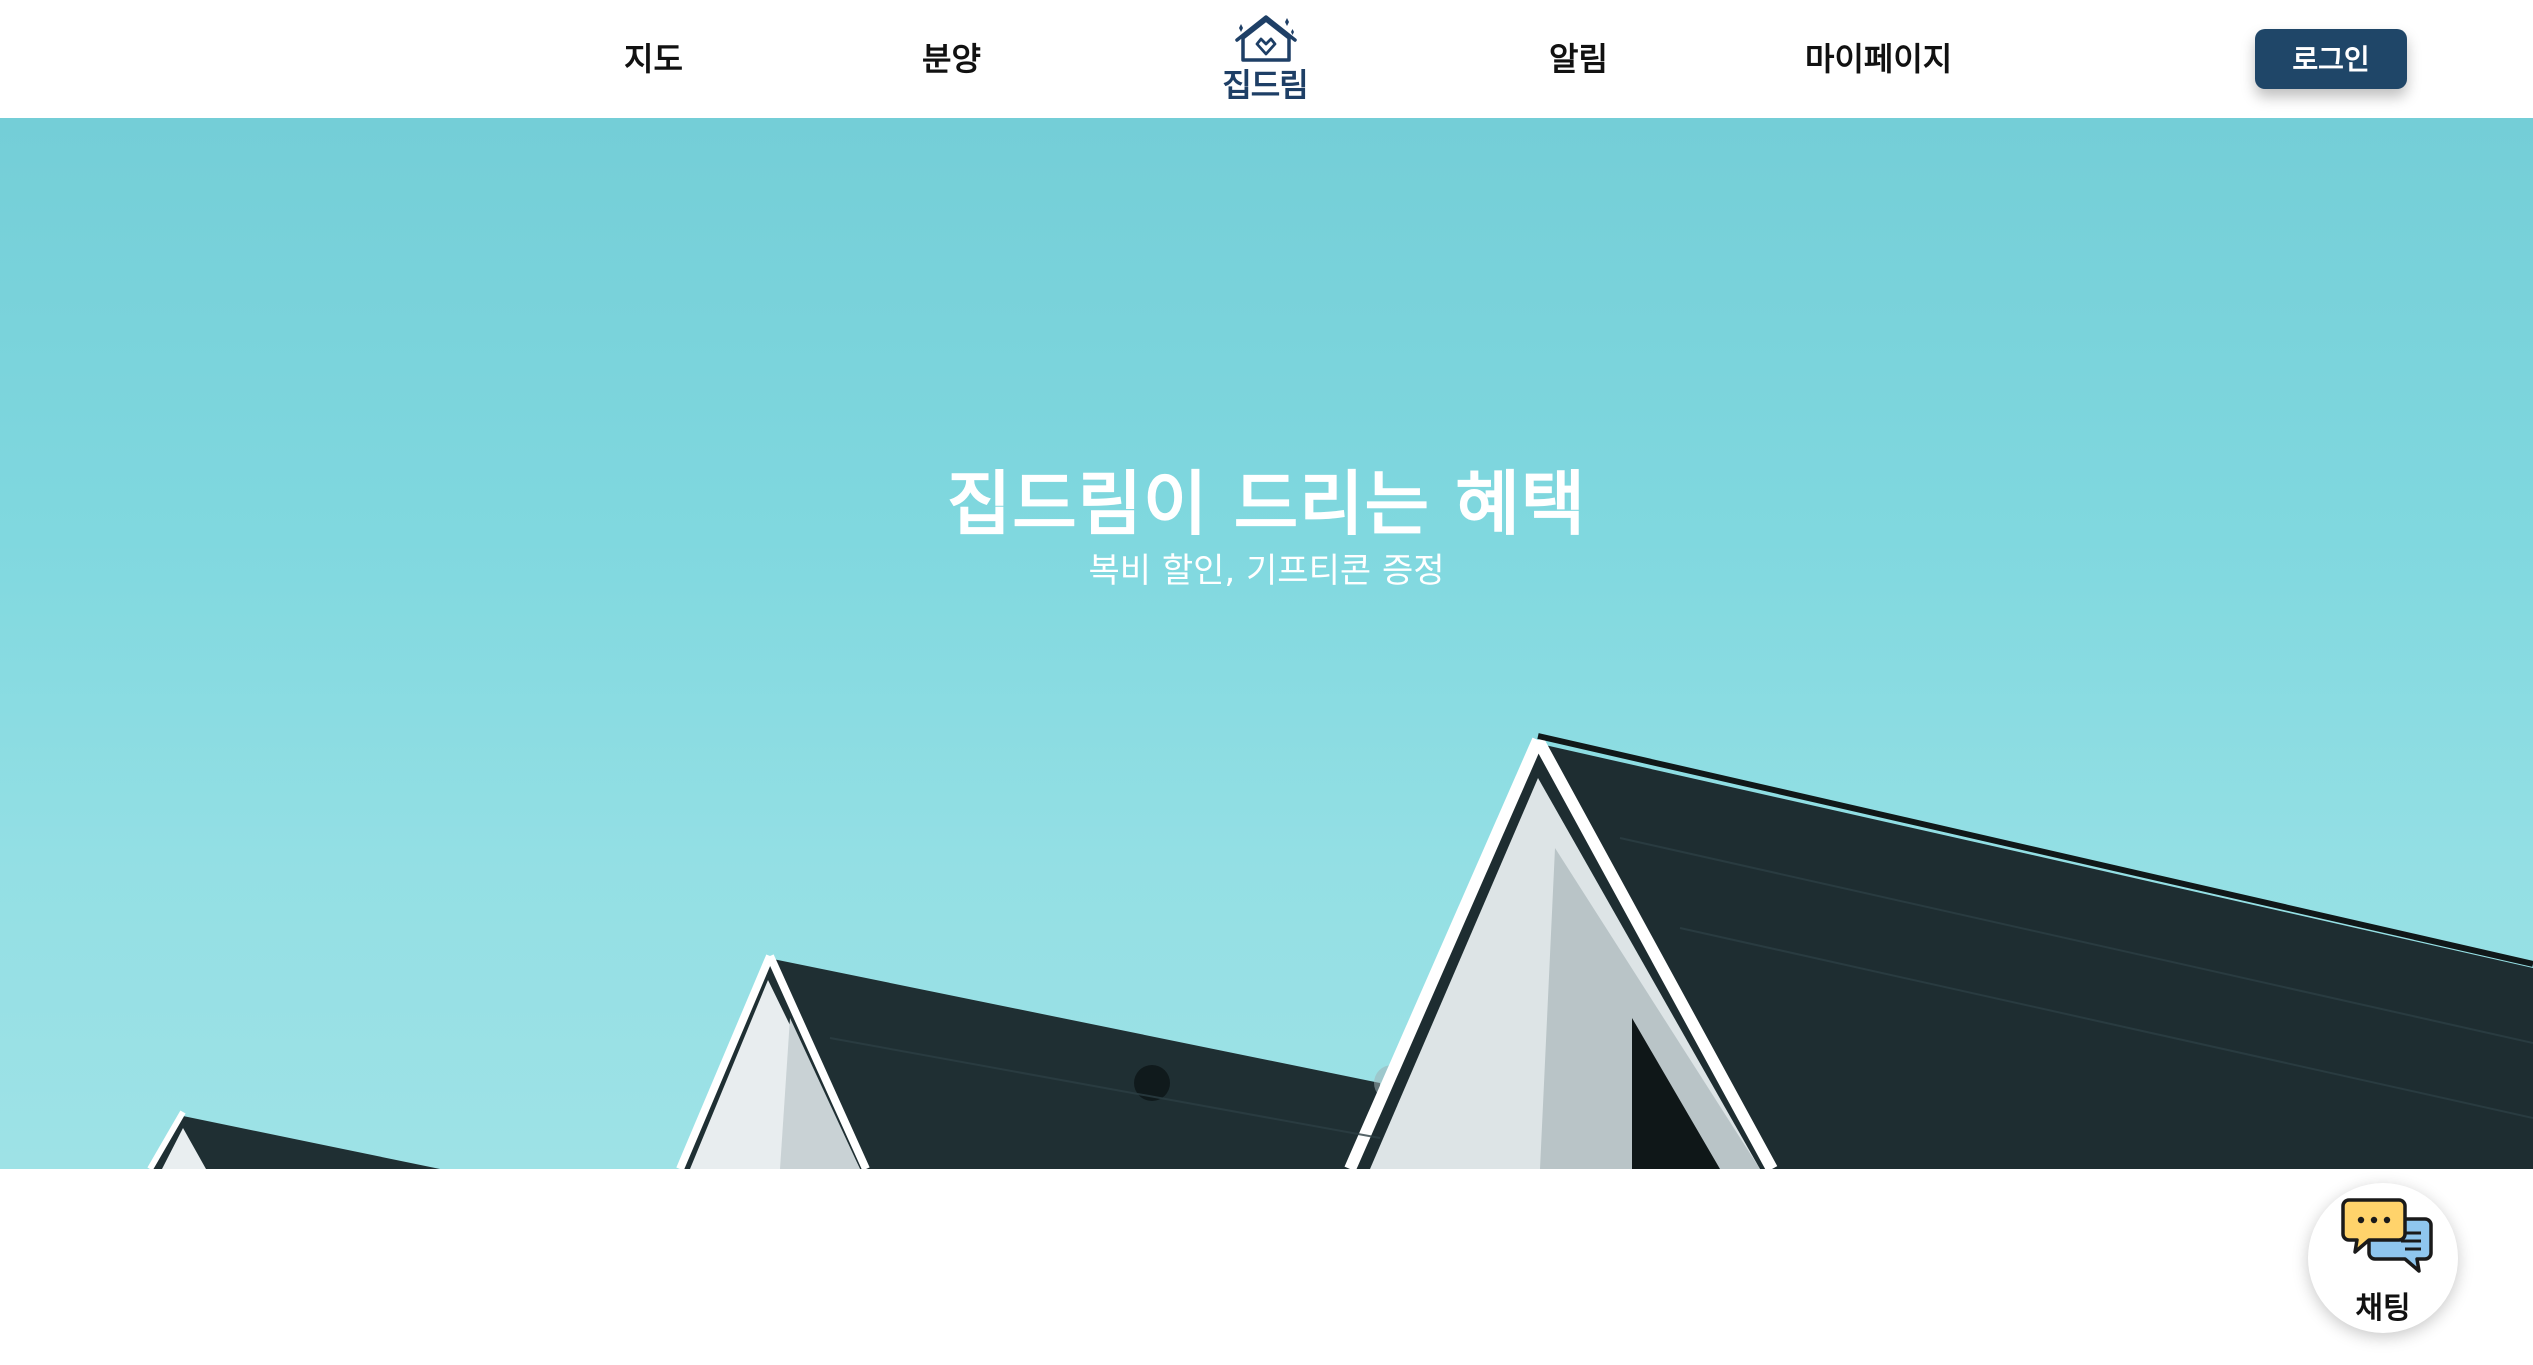  I want to click on logo-text: 집드림, so click(1265, 85).